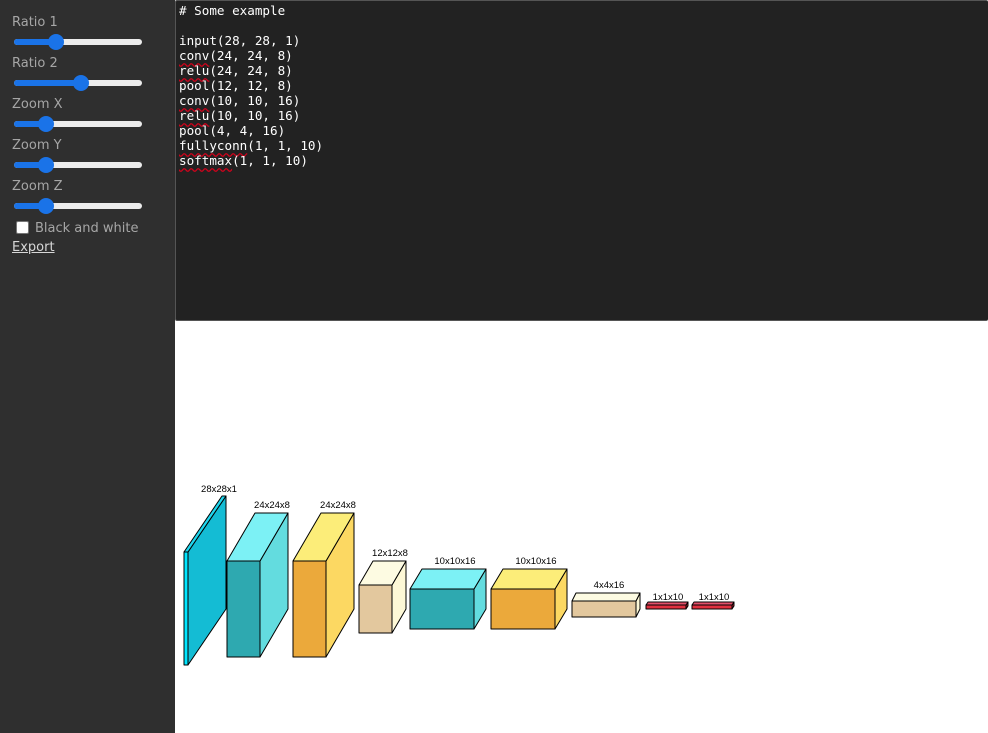 This screenshot has width=988, height=733. Describe the element at coordinates (219, 489) in the screenshot. I see `layer-label: 28x28x1` at that location.